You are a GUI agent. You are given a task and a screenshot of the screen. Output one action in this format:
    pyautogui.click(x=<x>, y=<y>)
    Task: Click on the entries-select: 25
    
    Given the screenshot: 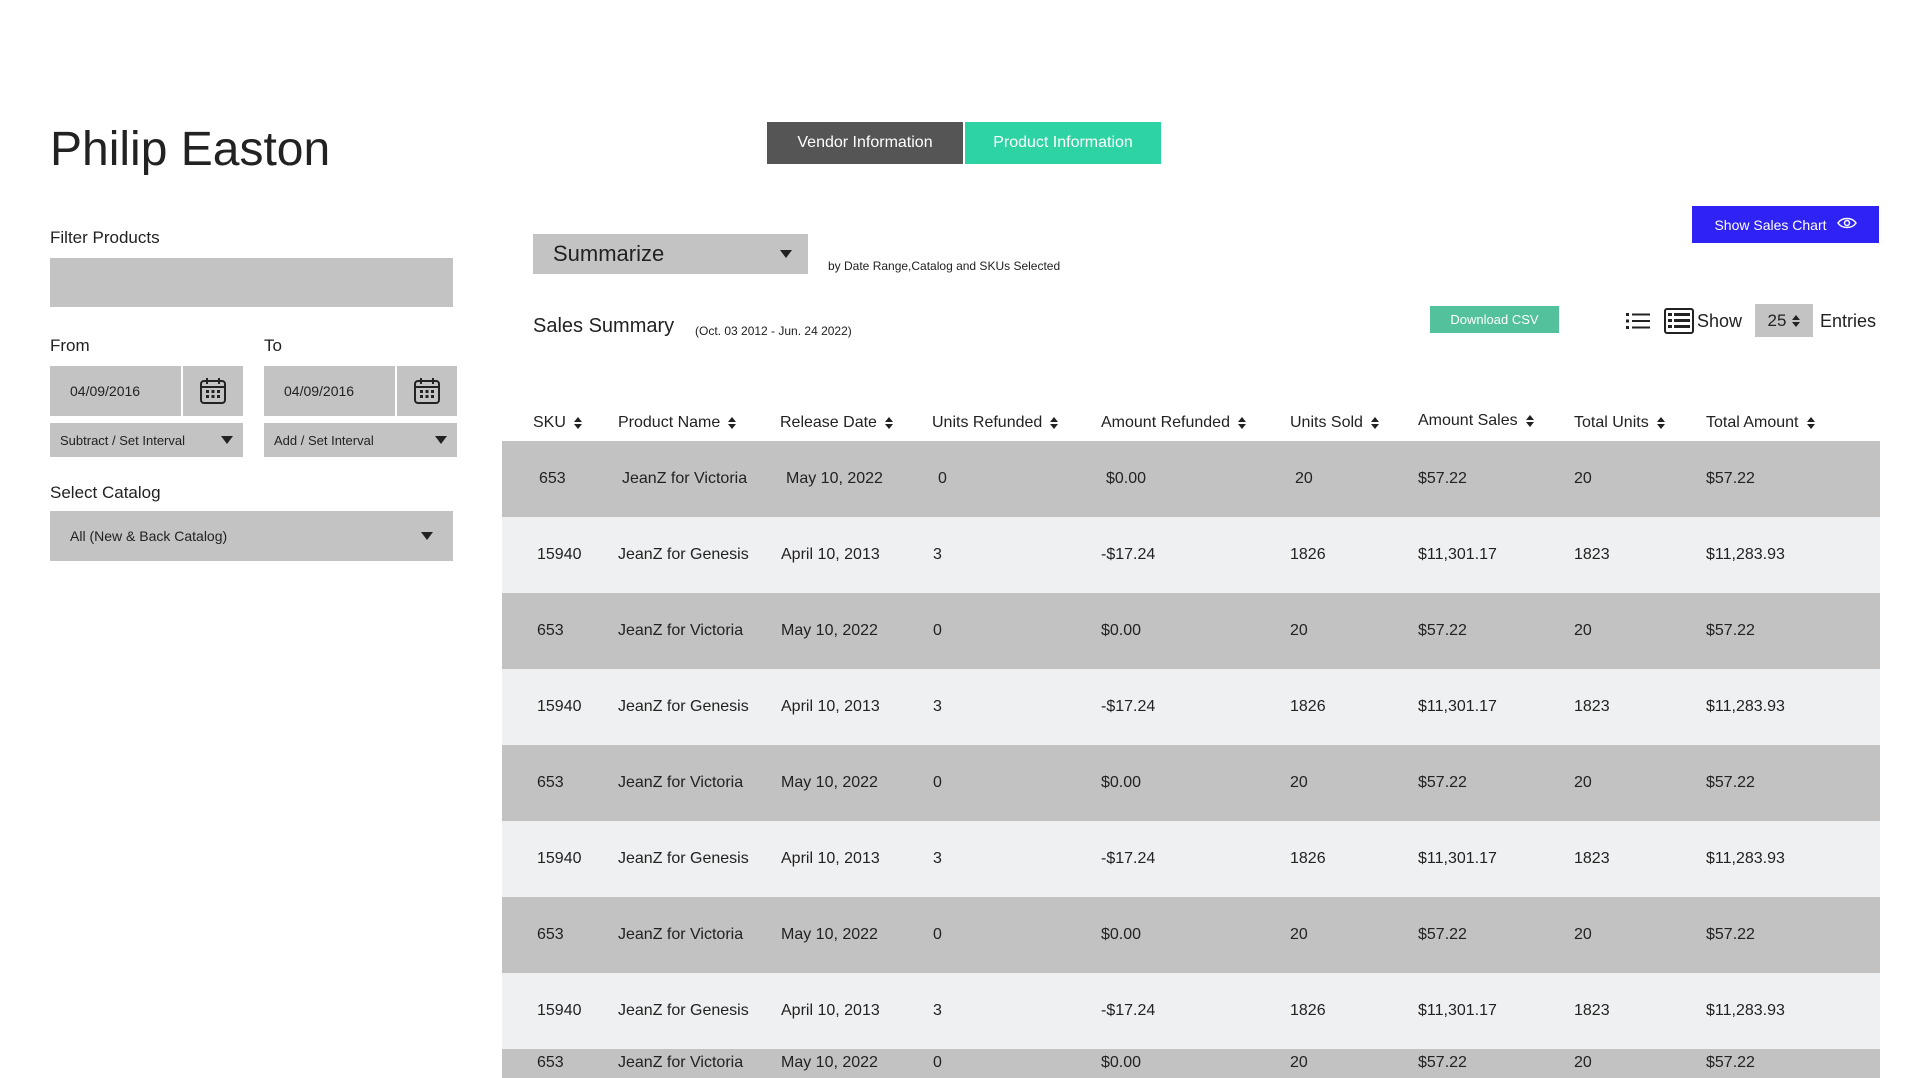 What is the action you would take?
    pyautogui.click(x=1784, y=320)
    